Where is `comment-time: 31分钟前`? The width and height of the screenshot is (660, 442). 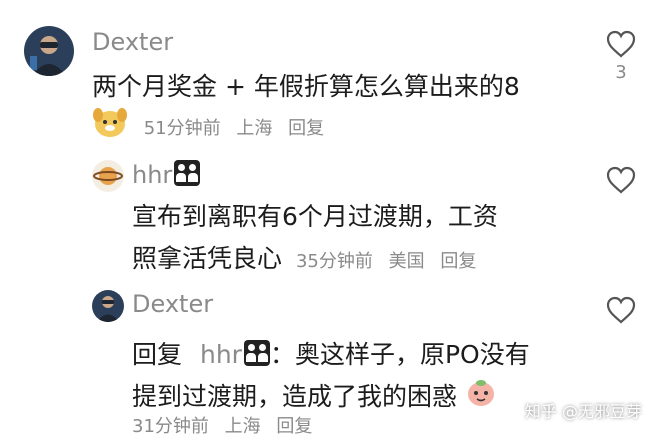
comment-time: 31分钟前 is located at coordinates (170, 426).